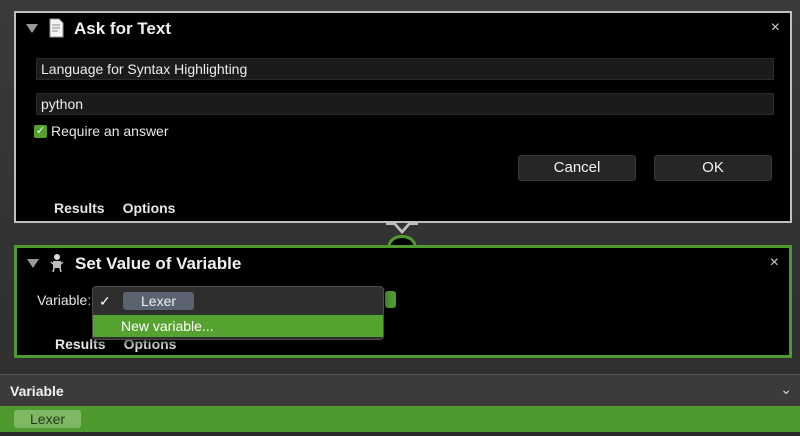 The width and height of the screenshot is (800, 436). Describe the element at coordinates (149, 208) in the screenshot. I see `tab-options: Options` at that location.